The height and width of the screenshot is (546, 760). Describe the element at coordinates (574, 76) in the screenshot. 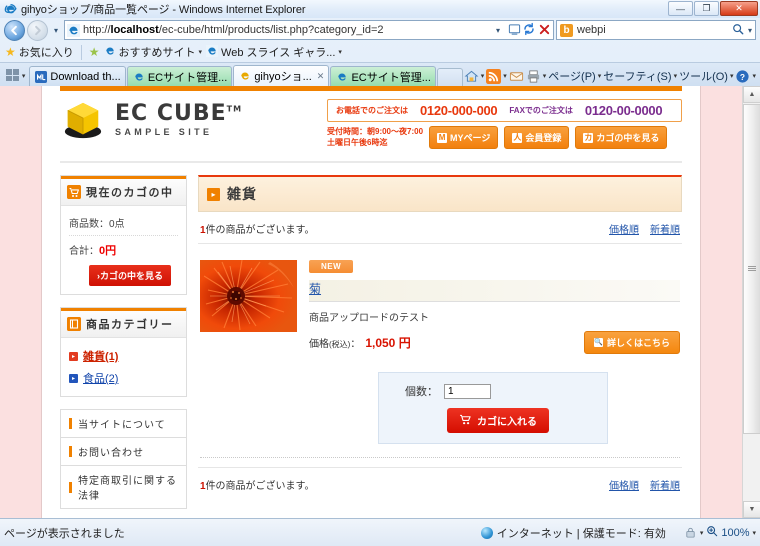

I see `page-menu: ページ(P) ▾` at that location.